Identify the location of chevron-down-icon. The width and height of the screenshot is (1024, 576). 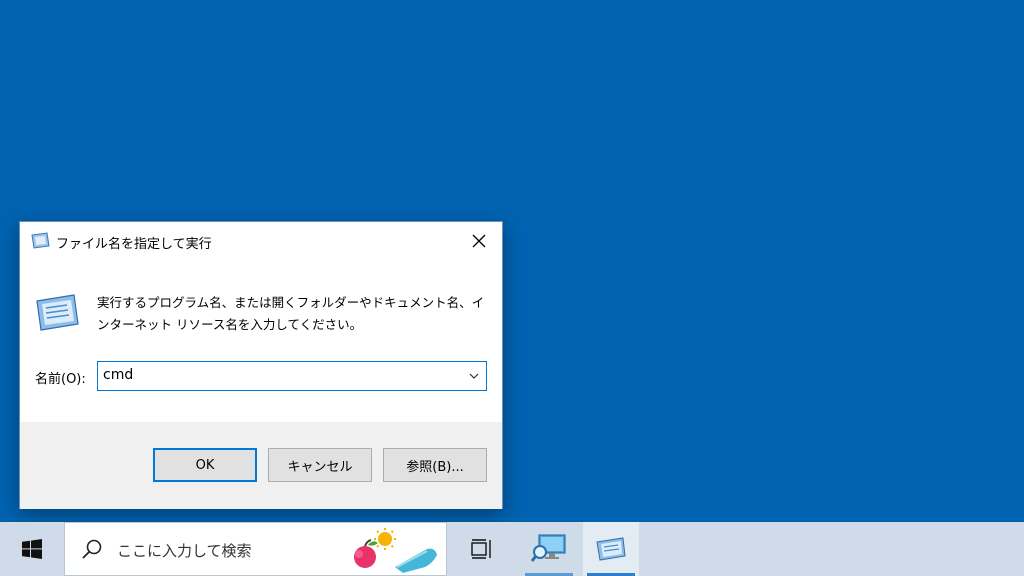
(474, 376).